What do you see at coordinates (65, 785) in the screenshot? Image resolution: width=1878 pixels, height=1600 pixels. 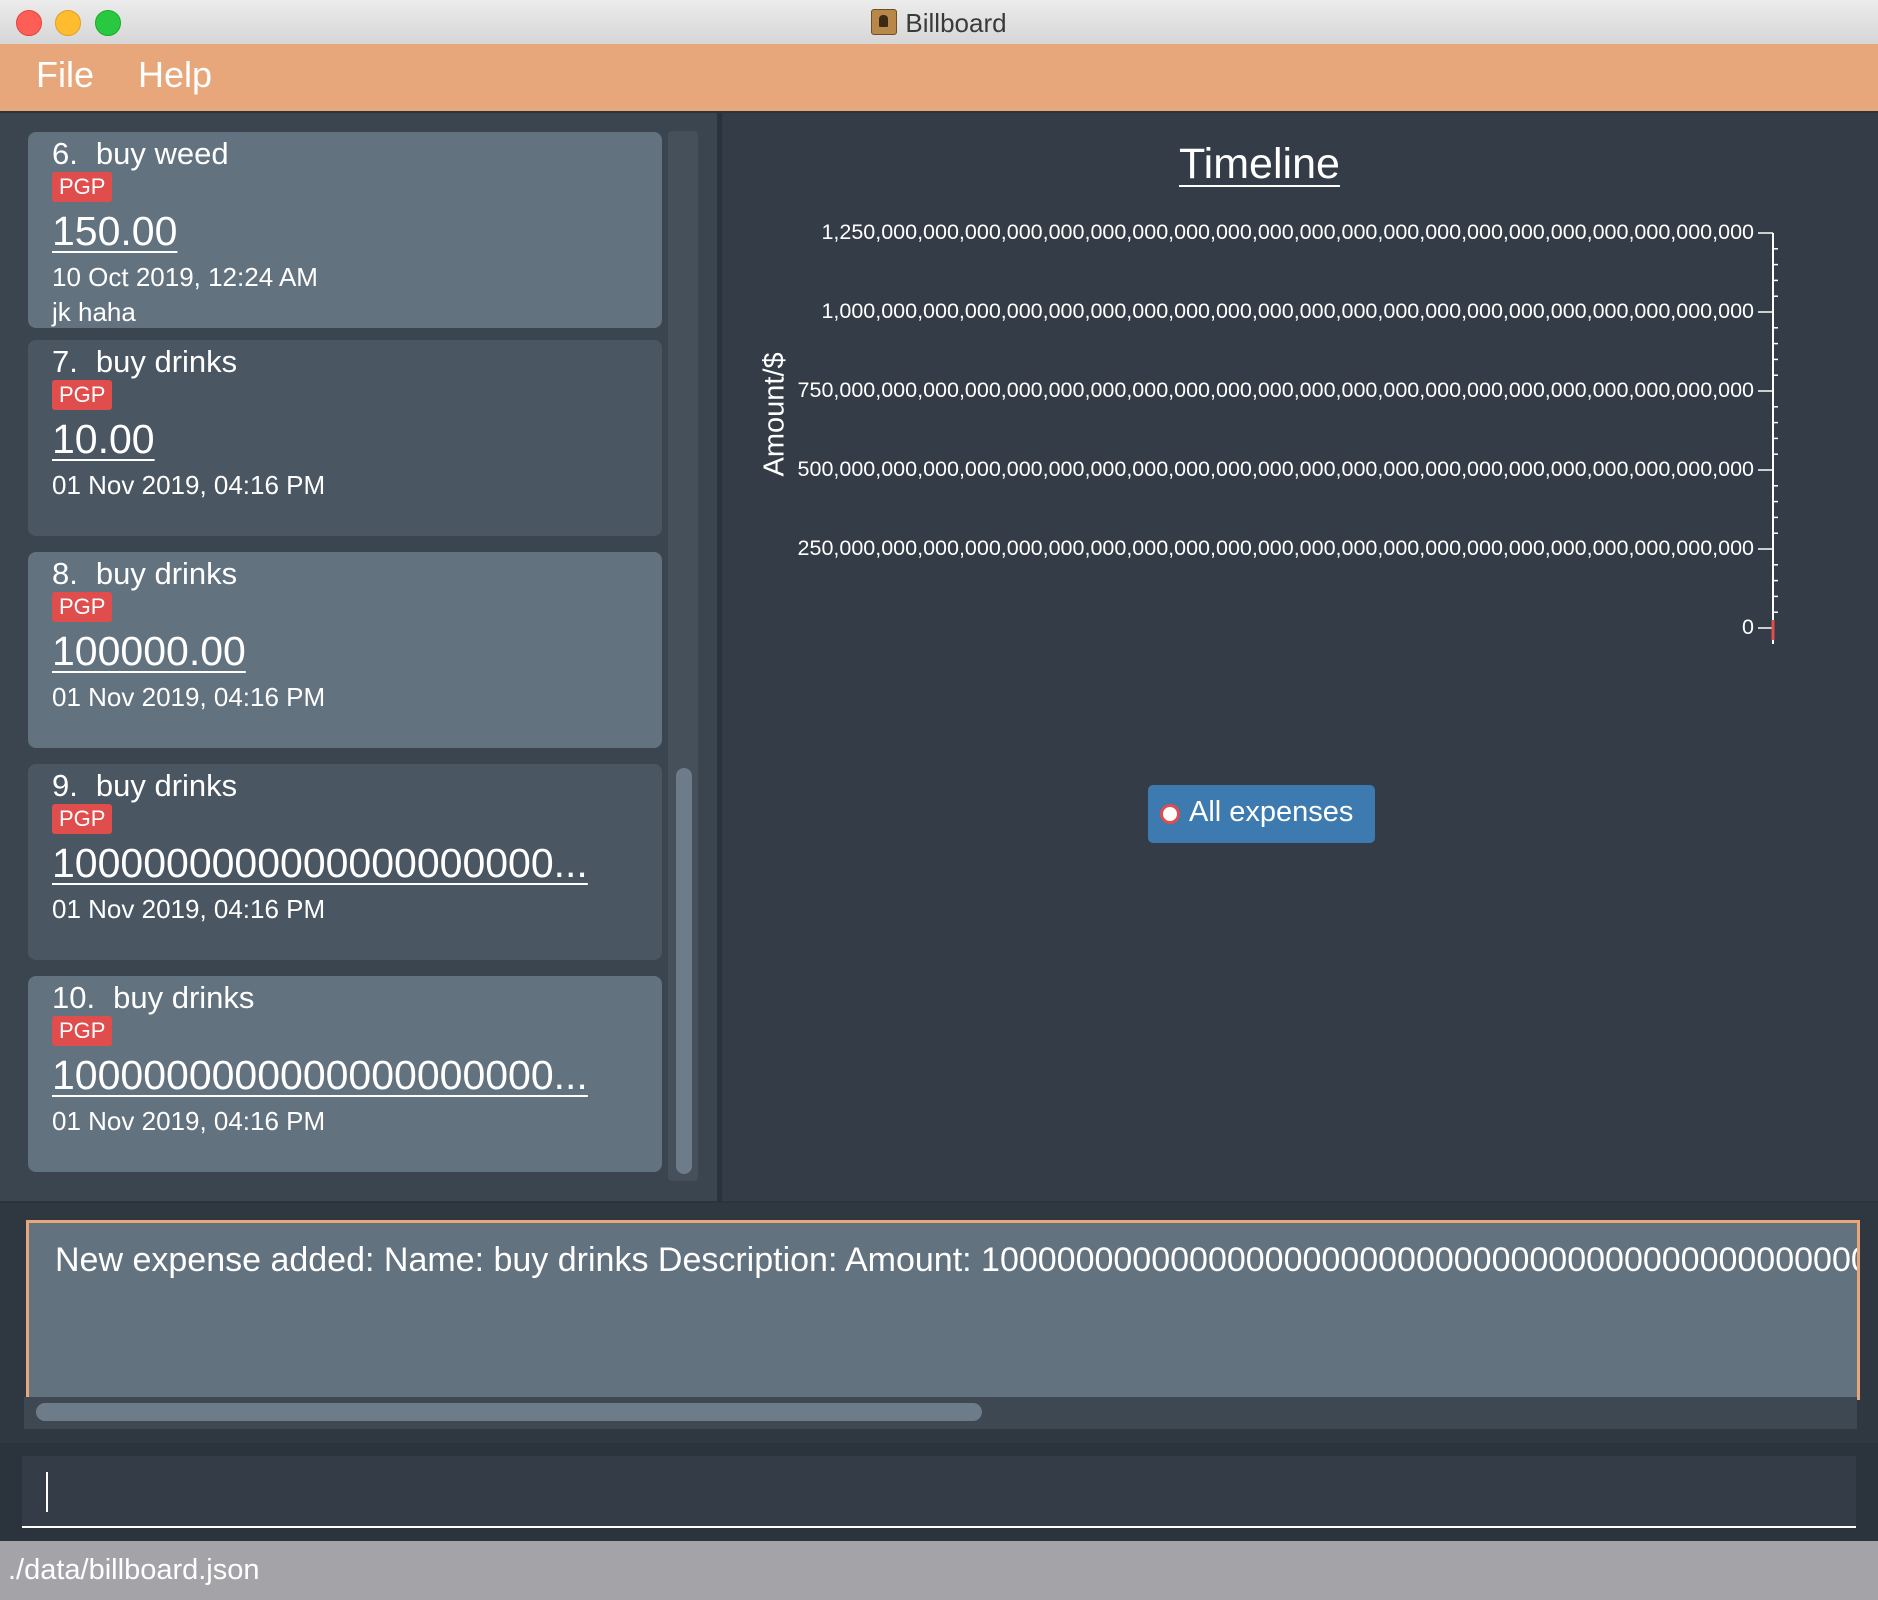 I see `expense-index: 9.` at bounding box center [65, 785].